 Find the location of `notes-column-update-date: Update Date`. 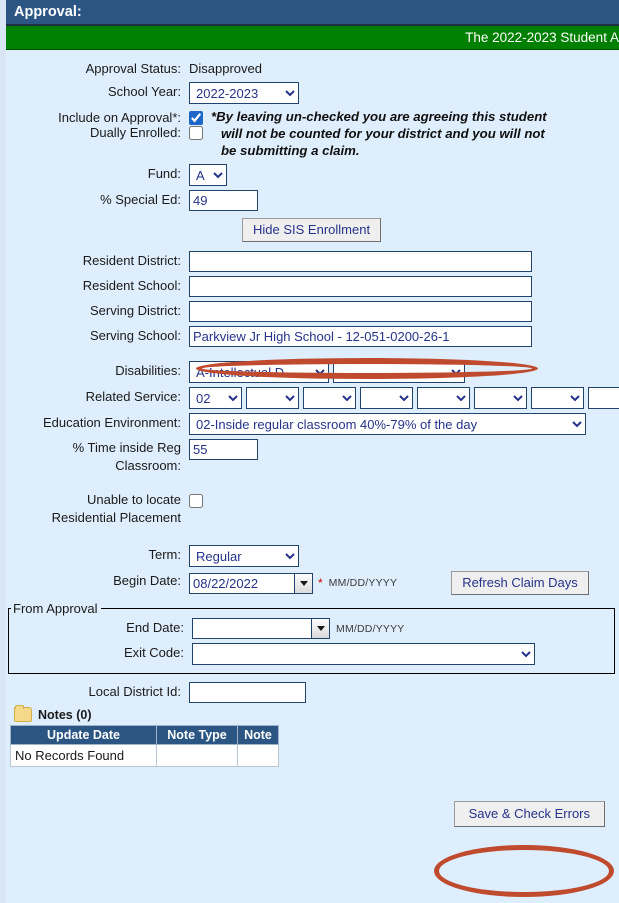

notes-column-update-date: Update Date is located at coordinates (83, 735).